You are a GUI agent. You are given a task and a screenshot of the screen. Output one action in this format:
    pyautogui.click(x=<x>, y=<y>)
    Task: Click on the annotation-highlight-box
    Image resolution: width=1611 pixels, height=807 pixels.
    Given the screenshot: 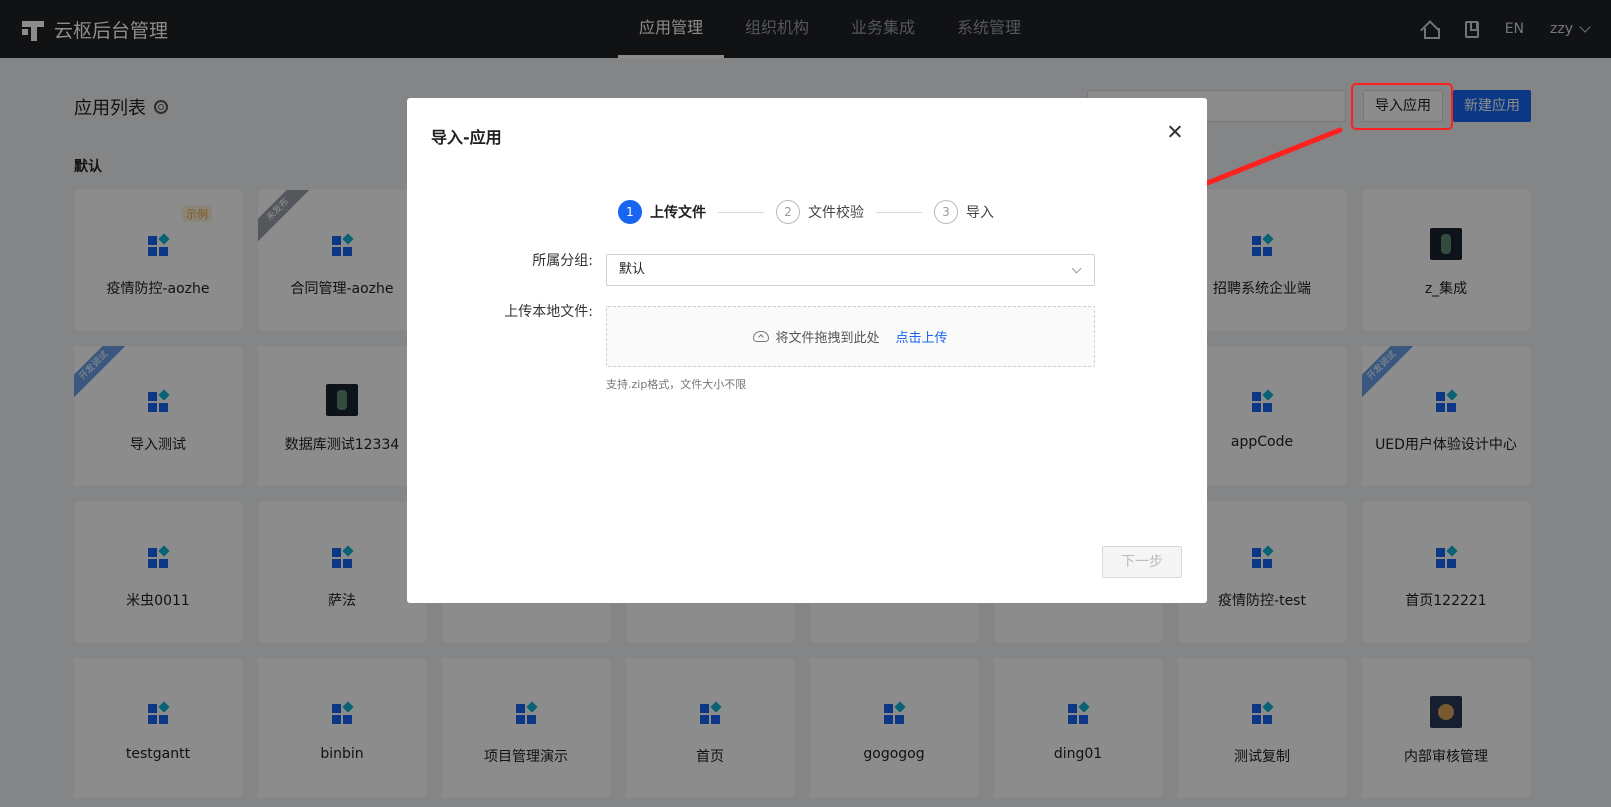 What is the action you would take?
    pyautogui.click(x=1402, y=106)
    